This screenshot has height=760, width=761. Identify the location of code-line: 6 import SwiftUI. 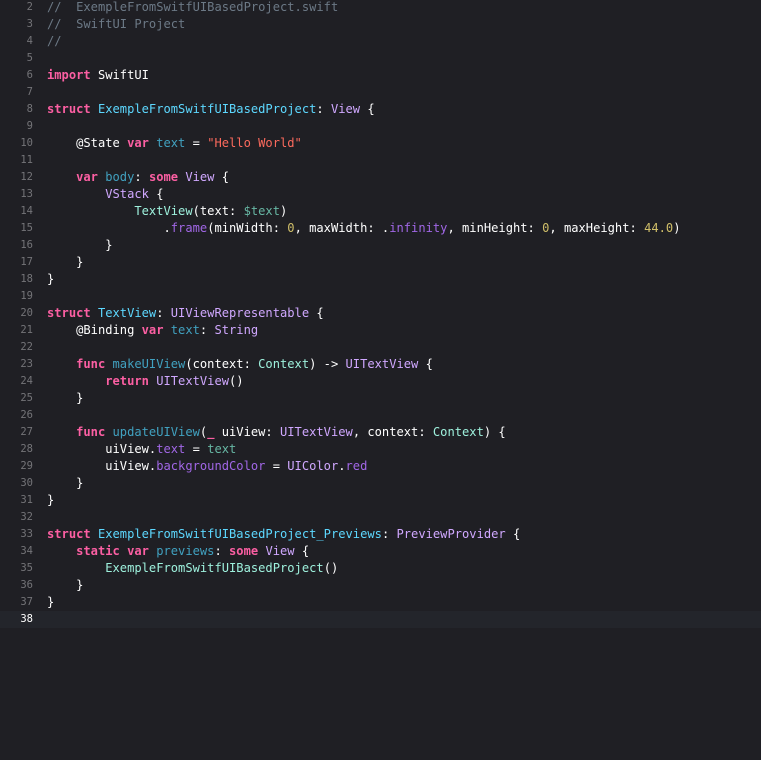
(380, 75).